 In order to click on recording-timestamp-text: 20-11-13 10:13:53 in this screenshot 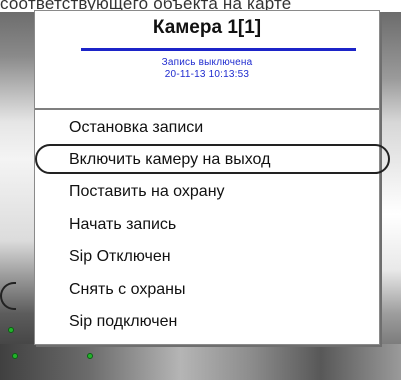, I will do `click(207, 74)`.